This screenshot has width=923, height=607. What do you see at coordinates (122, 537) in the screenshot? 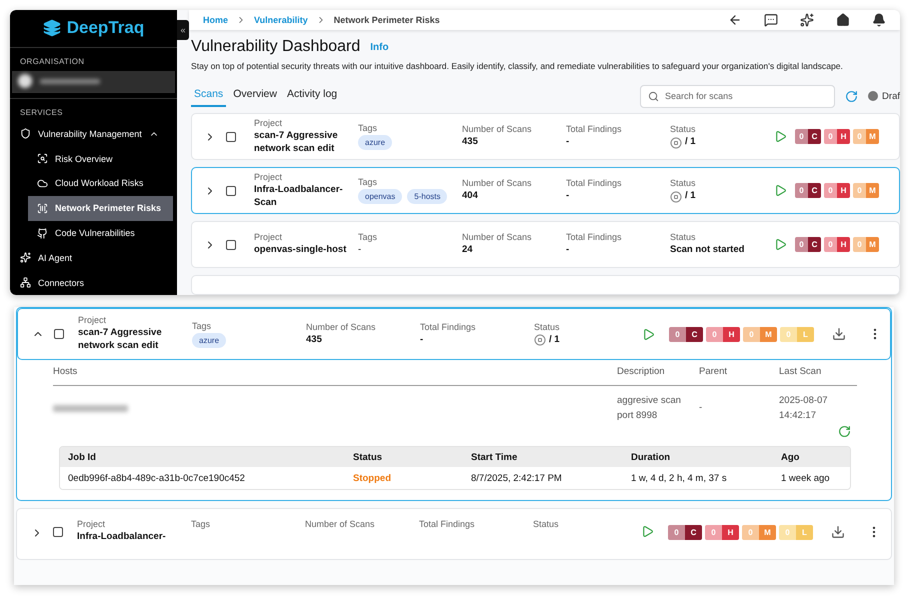
I see `project-name: Infra-Loadbalancer-` at bounding box center [122, 537].